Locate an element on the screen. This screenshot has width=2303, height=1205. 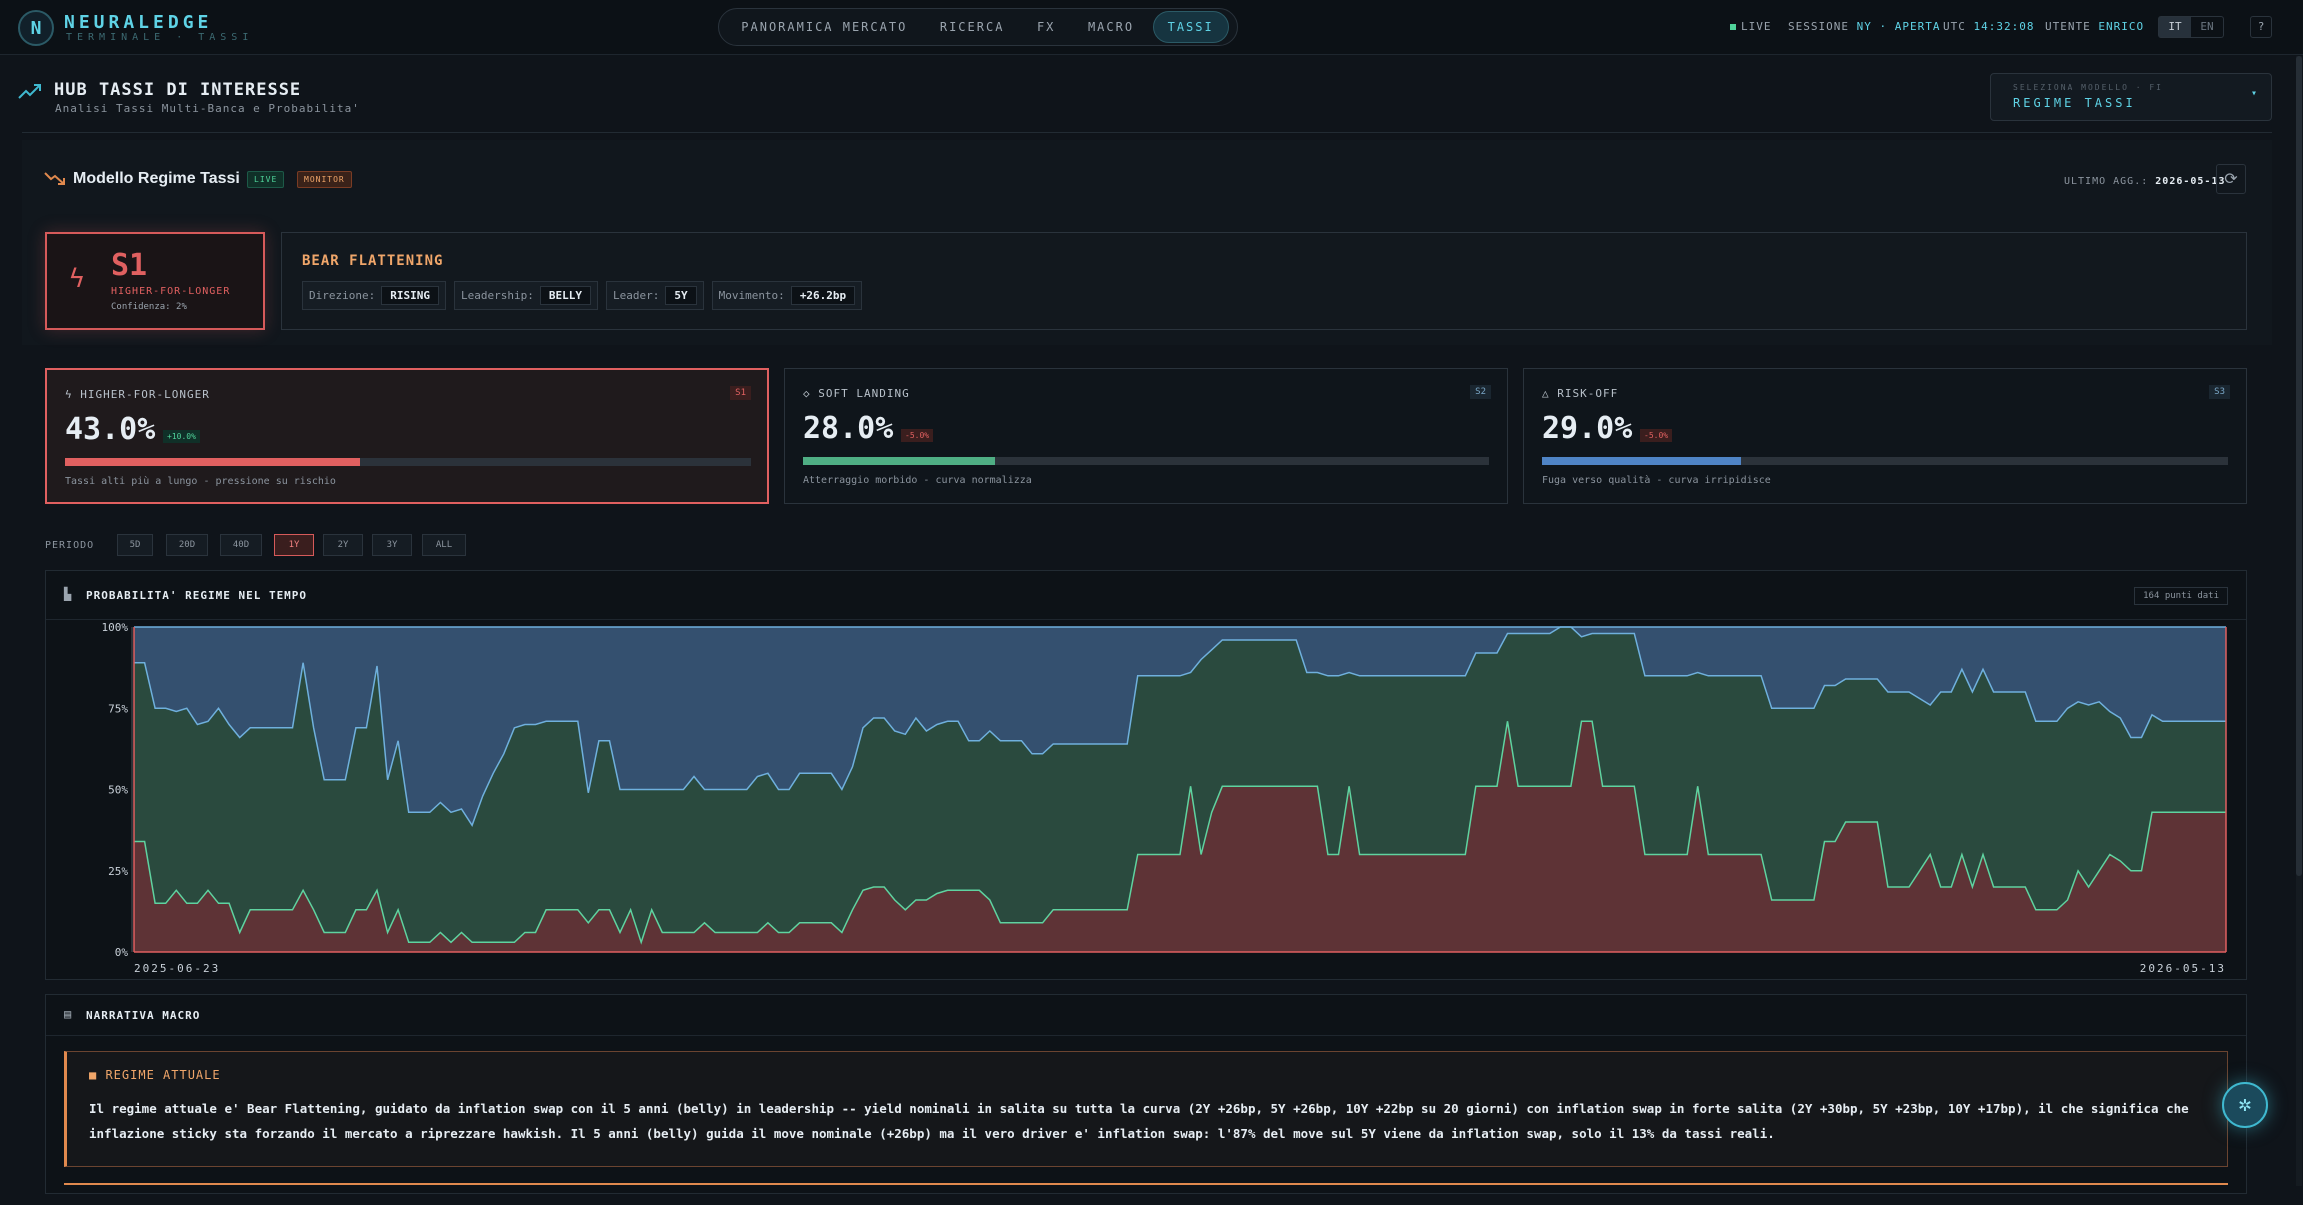
pill-leadership: Leadership: BELLY is located at coordinates (525, 295).